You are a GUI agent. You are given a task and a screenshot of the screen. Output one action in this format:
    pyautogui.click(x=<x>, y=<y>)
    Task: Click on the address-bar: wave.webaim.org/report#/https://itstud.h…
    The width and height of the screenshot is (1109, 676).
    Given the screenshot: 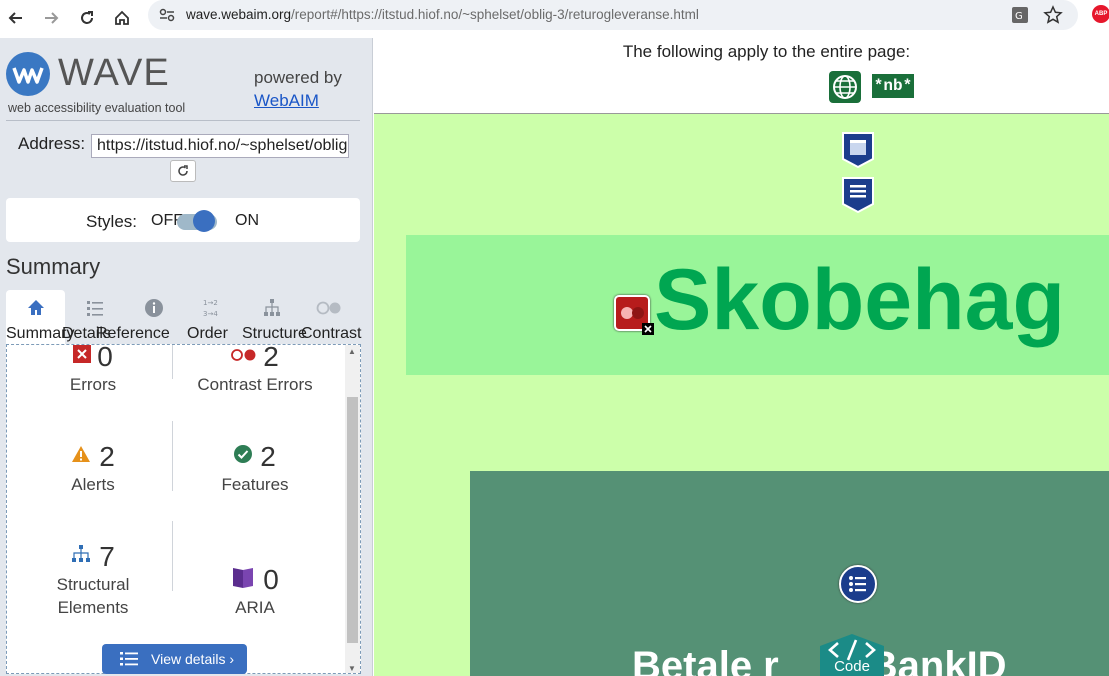 What is the action you would take?
    pyautogui.click(x=613, y=15)
    